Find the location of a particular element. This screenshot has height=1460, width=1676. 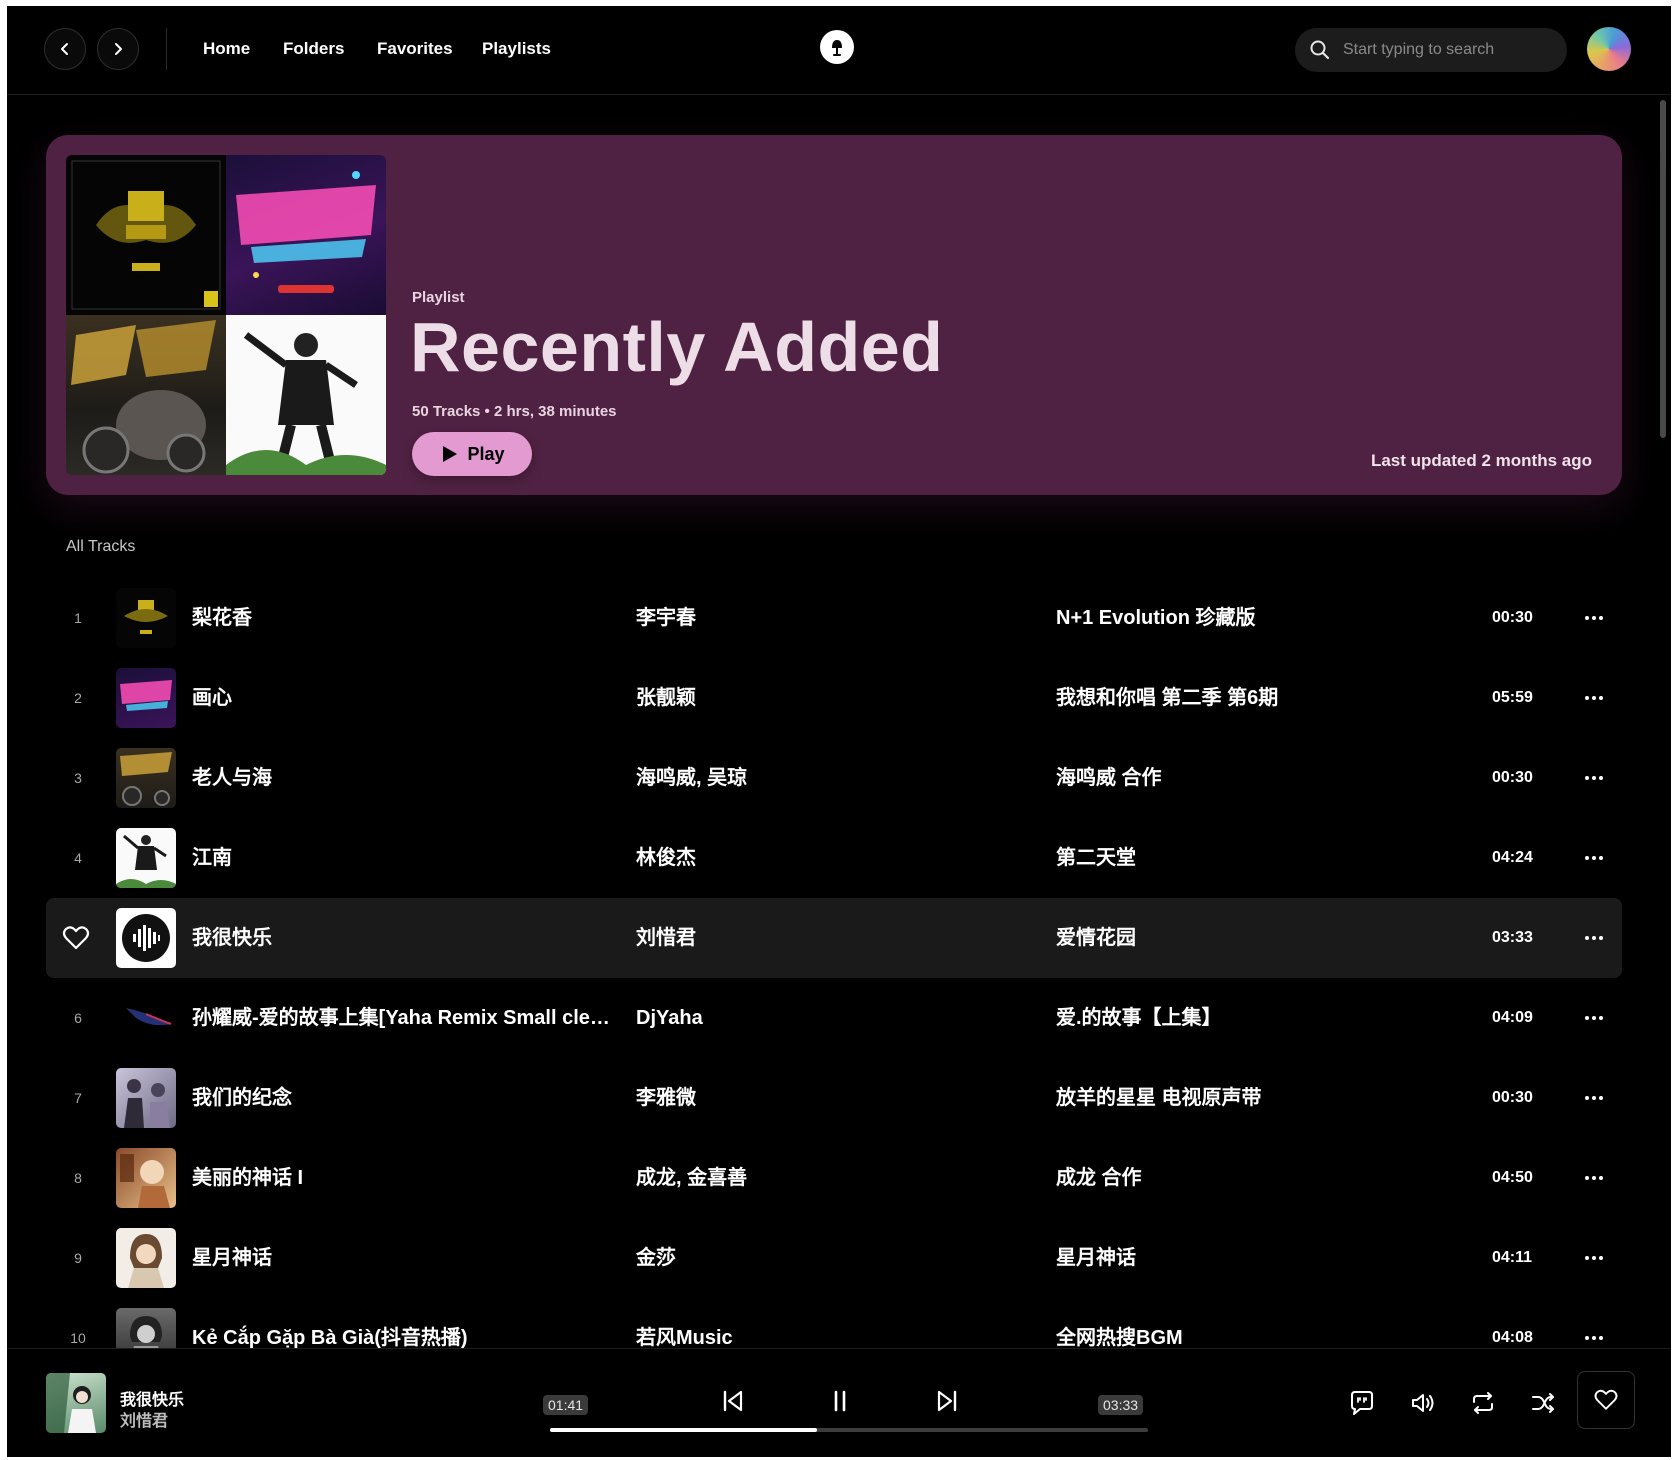

track-number: 7 is located at coordinates (78, 1098).